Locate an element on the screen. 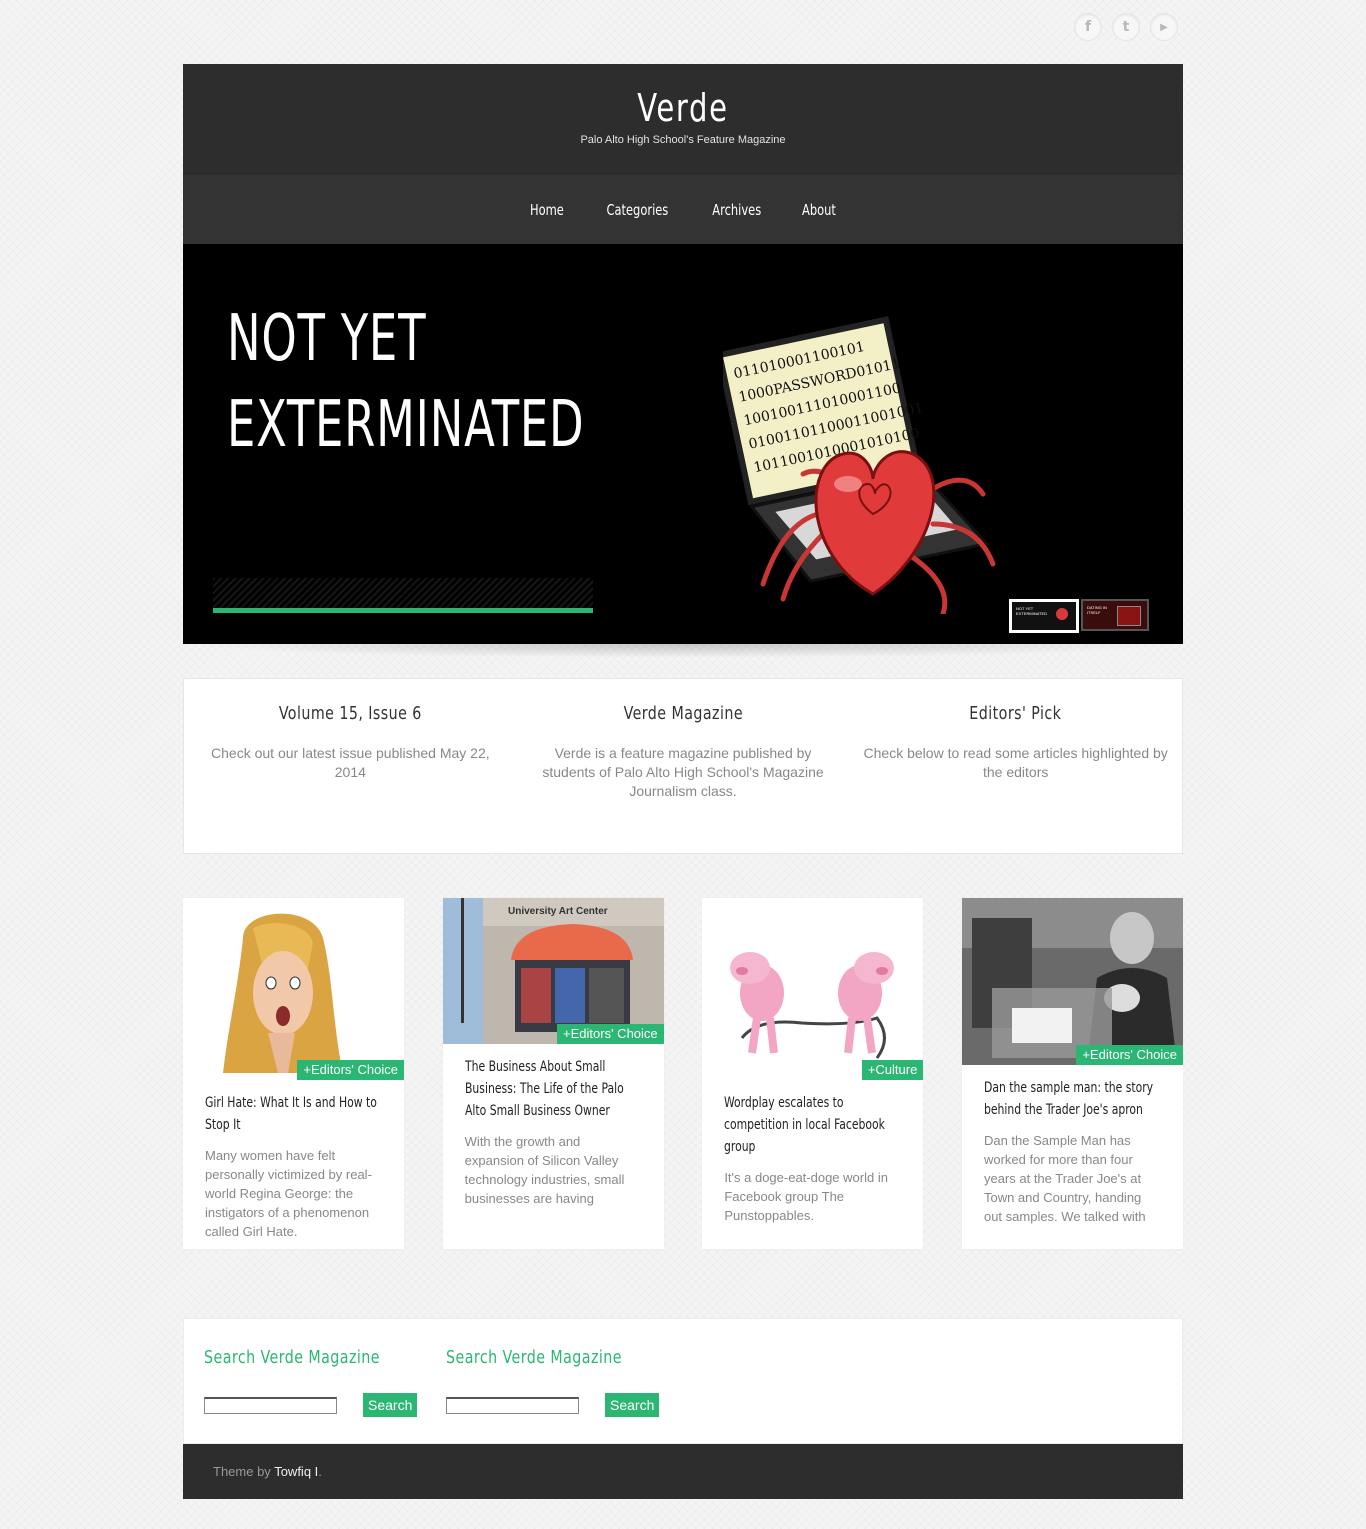  nav-archives: Archives is located at coordinates (736, 210).